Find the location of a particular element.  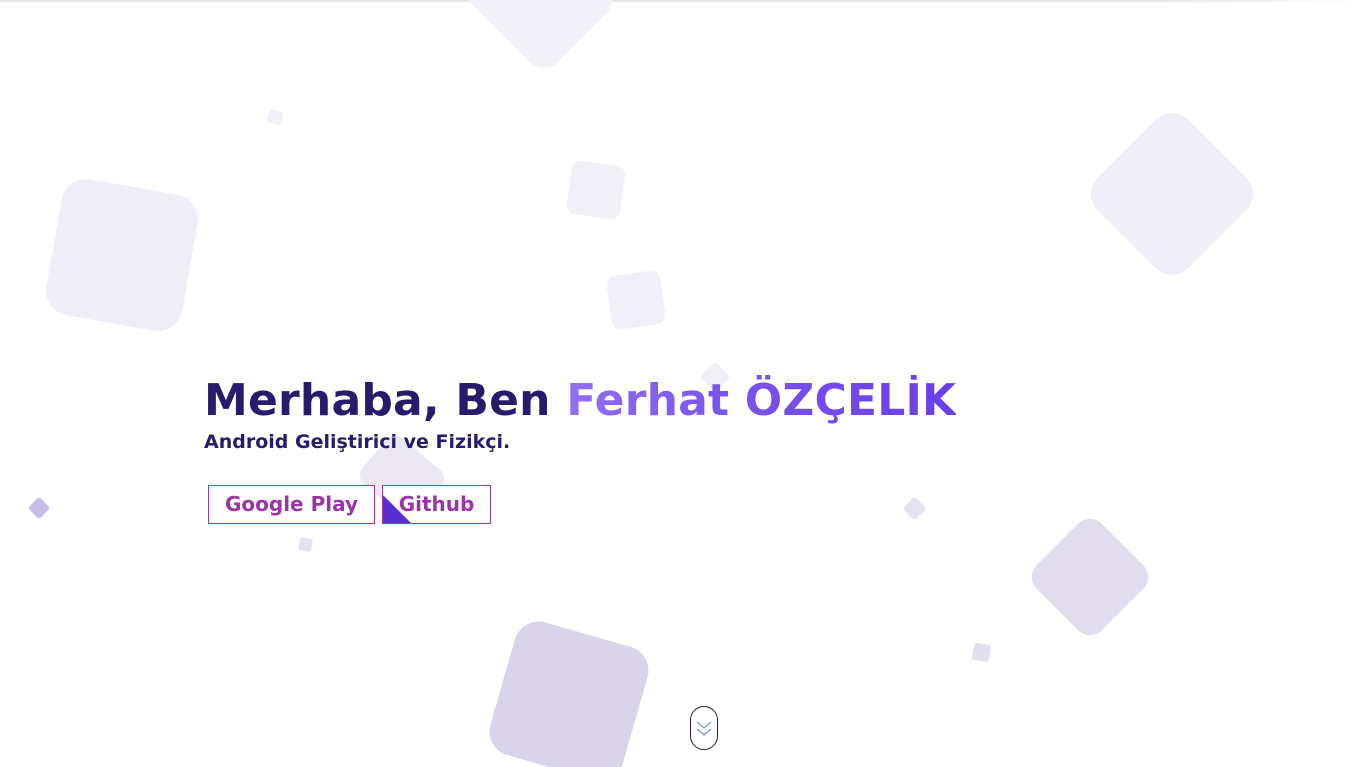

hero-heading: Merhaba, Ben Ferhat ÖZÇELİK is located at coordinates (654, 401).